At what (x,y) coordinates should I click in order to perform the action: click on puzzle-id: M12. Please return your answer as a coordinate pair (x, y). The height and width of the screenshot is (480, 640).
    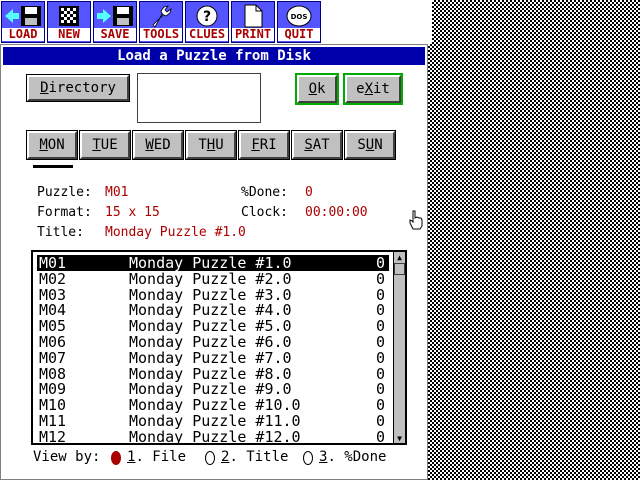
    Looking at the image, I should click on (53, 436).